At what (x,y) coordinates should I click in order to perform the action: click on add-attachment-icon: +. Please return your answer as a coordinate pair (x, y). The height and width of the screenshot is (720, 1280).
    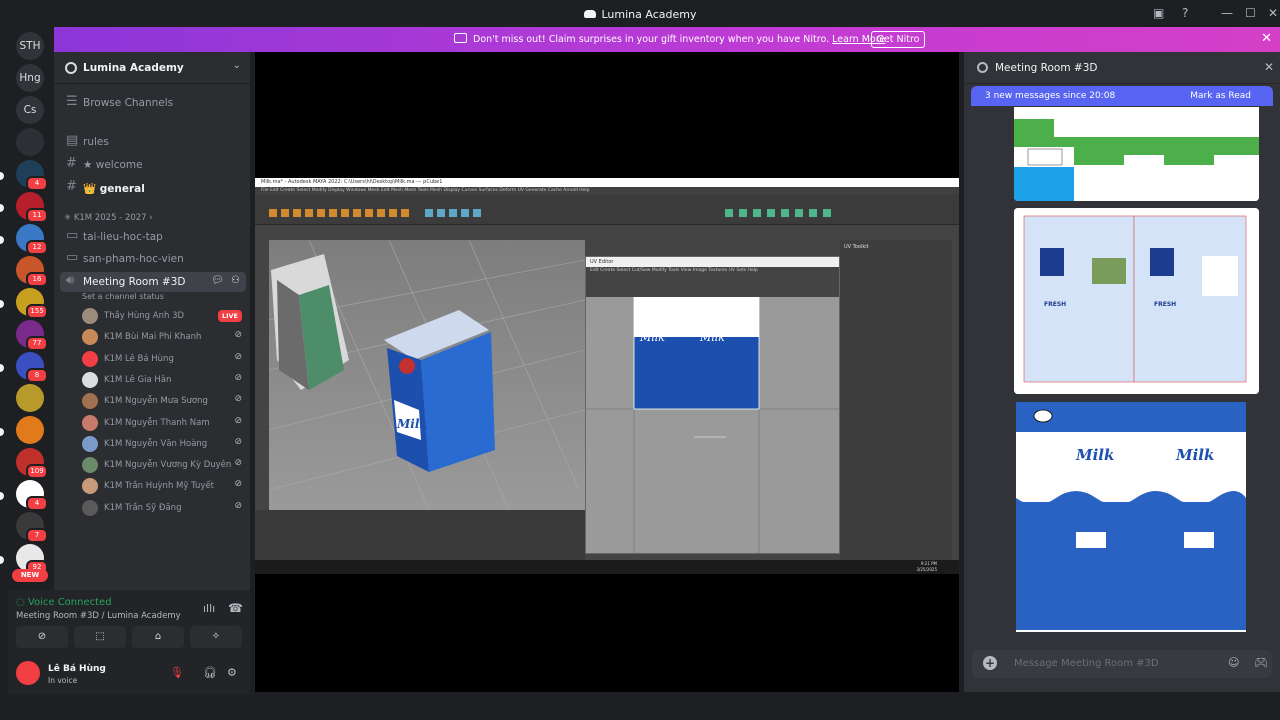
    Looking at the image, I should click on (990, 663).